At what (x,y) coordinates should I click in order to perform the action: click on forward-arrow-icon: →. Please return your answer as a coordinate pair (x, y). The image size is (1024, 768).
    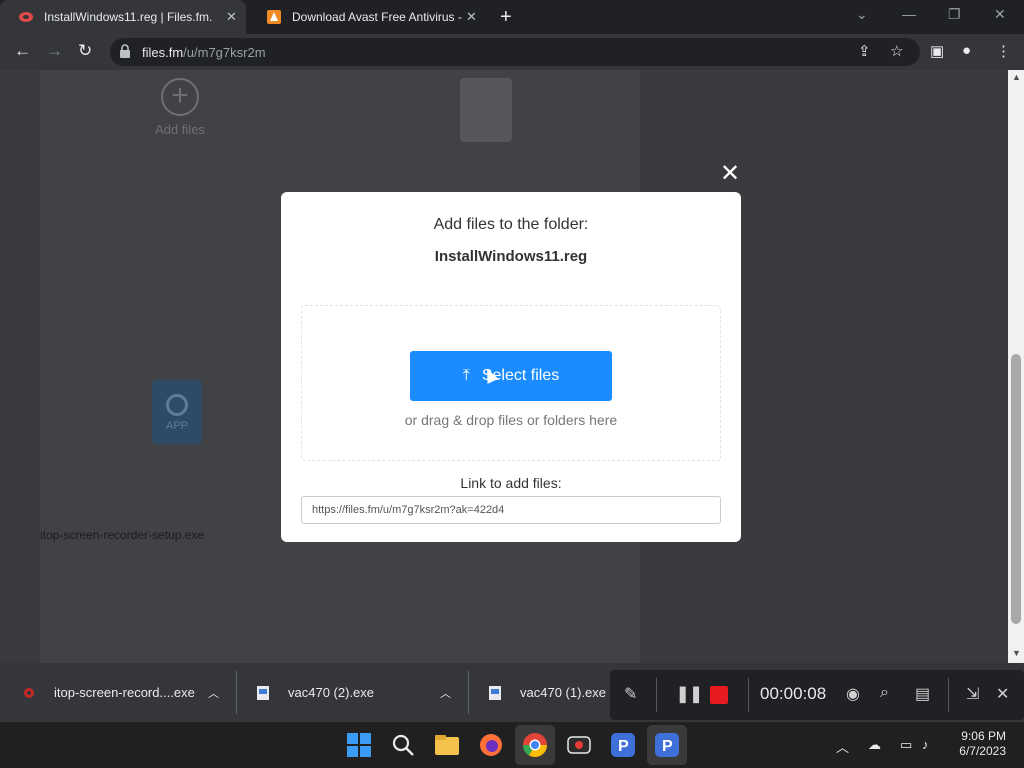
    Looking at the image, I should click on (54, 51).